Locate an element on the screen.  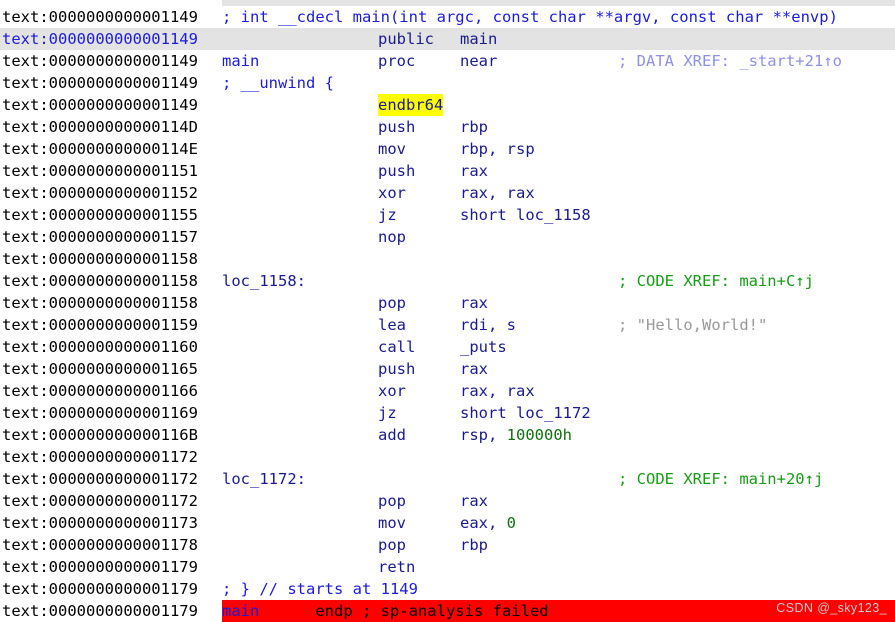
disassembly-line: text:0000000000001158 pop rax is located at coordinates (447, 303).